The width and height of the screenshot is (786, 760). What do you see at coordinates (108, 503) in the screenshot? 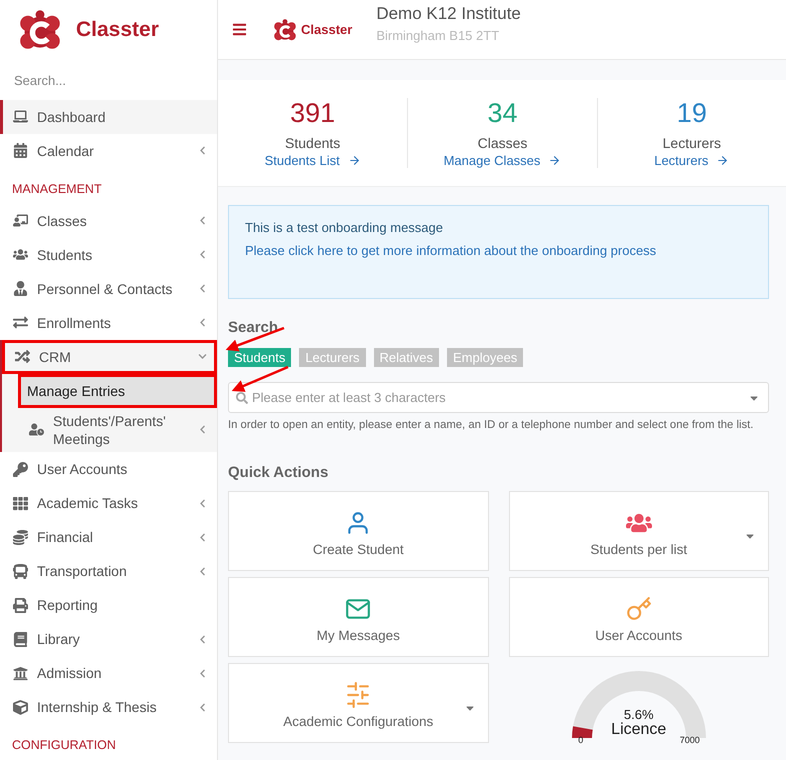
I see `sidebar-item: Academic Tasks` at bounding box center [108, 503].